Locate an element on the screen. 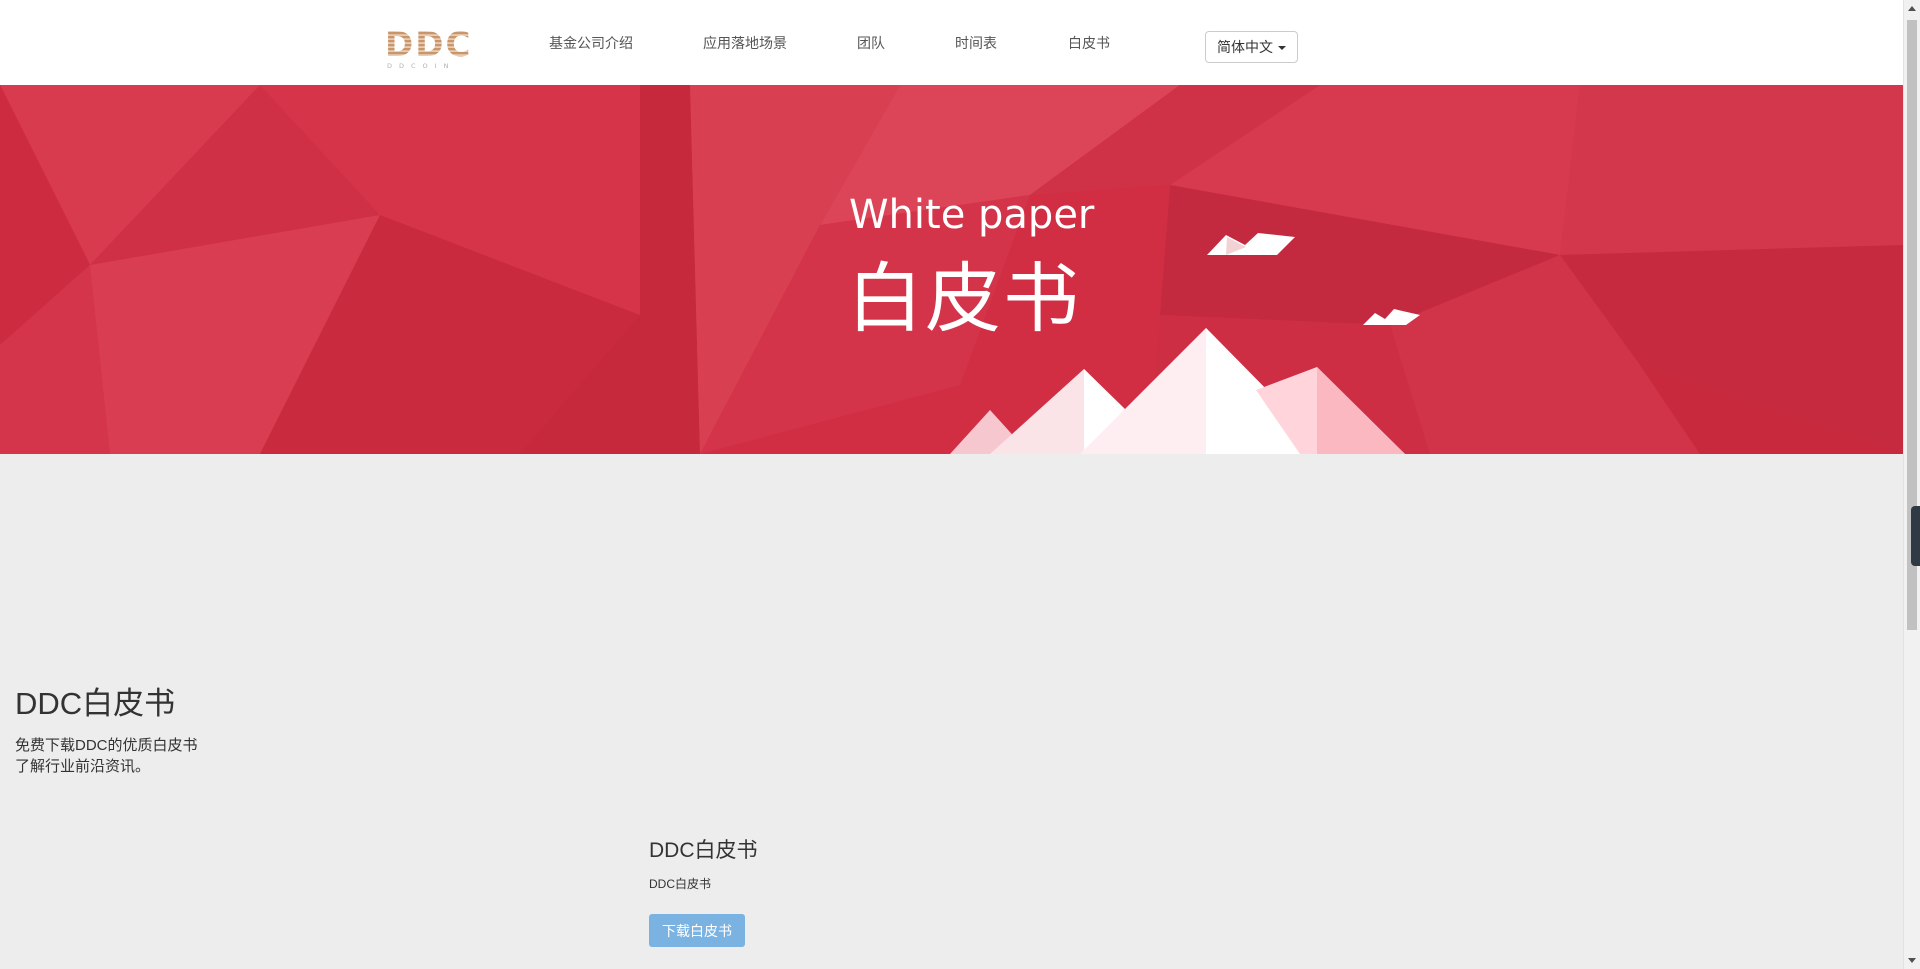 Image resolution: width=1920 pixels, height=969 pixels. logo-text: DDC is located at coordinates (428, 45).